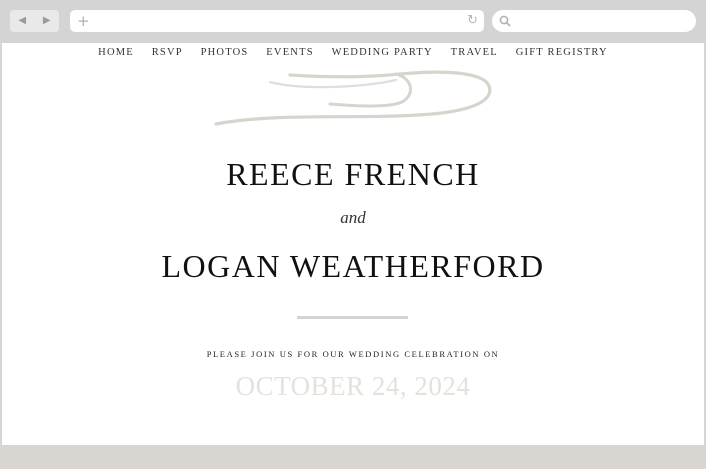 The height and width of the screenshot is (469, 706). What do you see at coordinates (34, 21) in the screenshot?
I see `history-buttons: ◀ ▶` at bounding box center [34, 21].